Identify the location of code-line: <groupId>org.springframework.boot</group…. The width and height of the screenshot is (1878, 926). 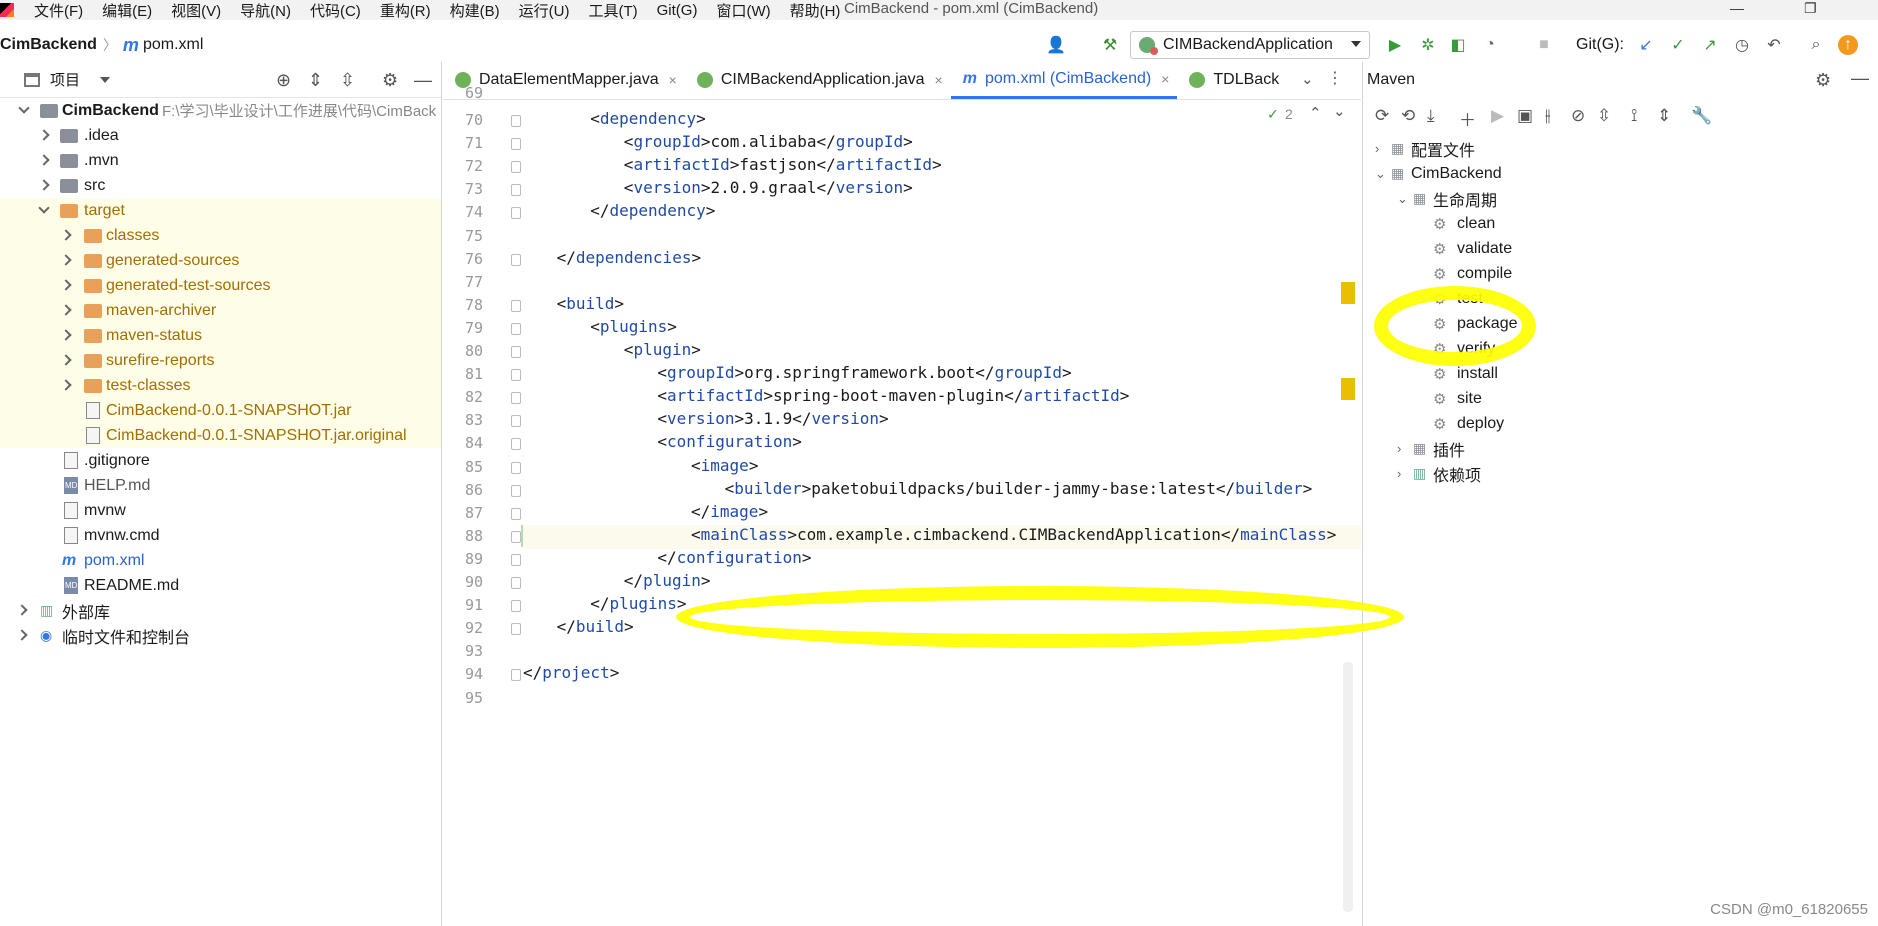
(864, 375).